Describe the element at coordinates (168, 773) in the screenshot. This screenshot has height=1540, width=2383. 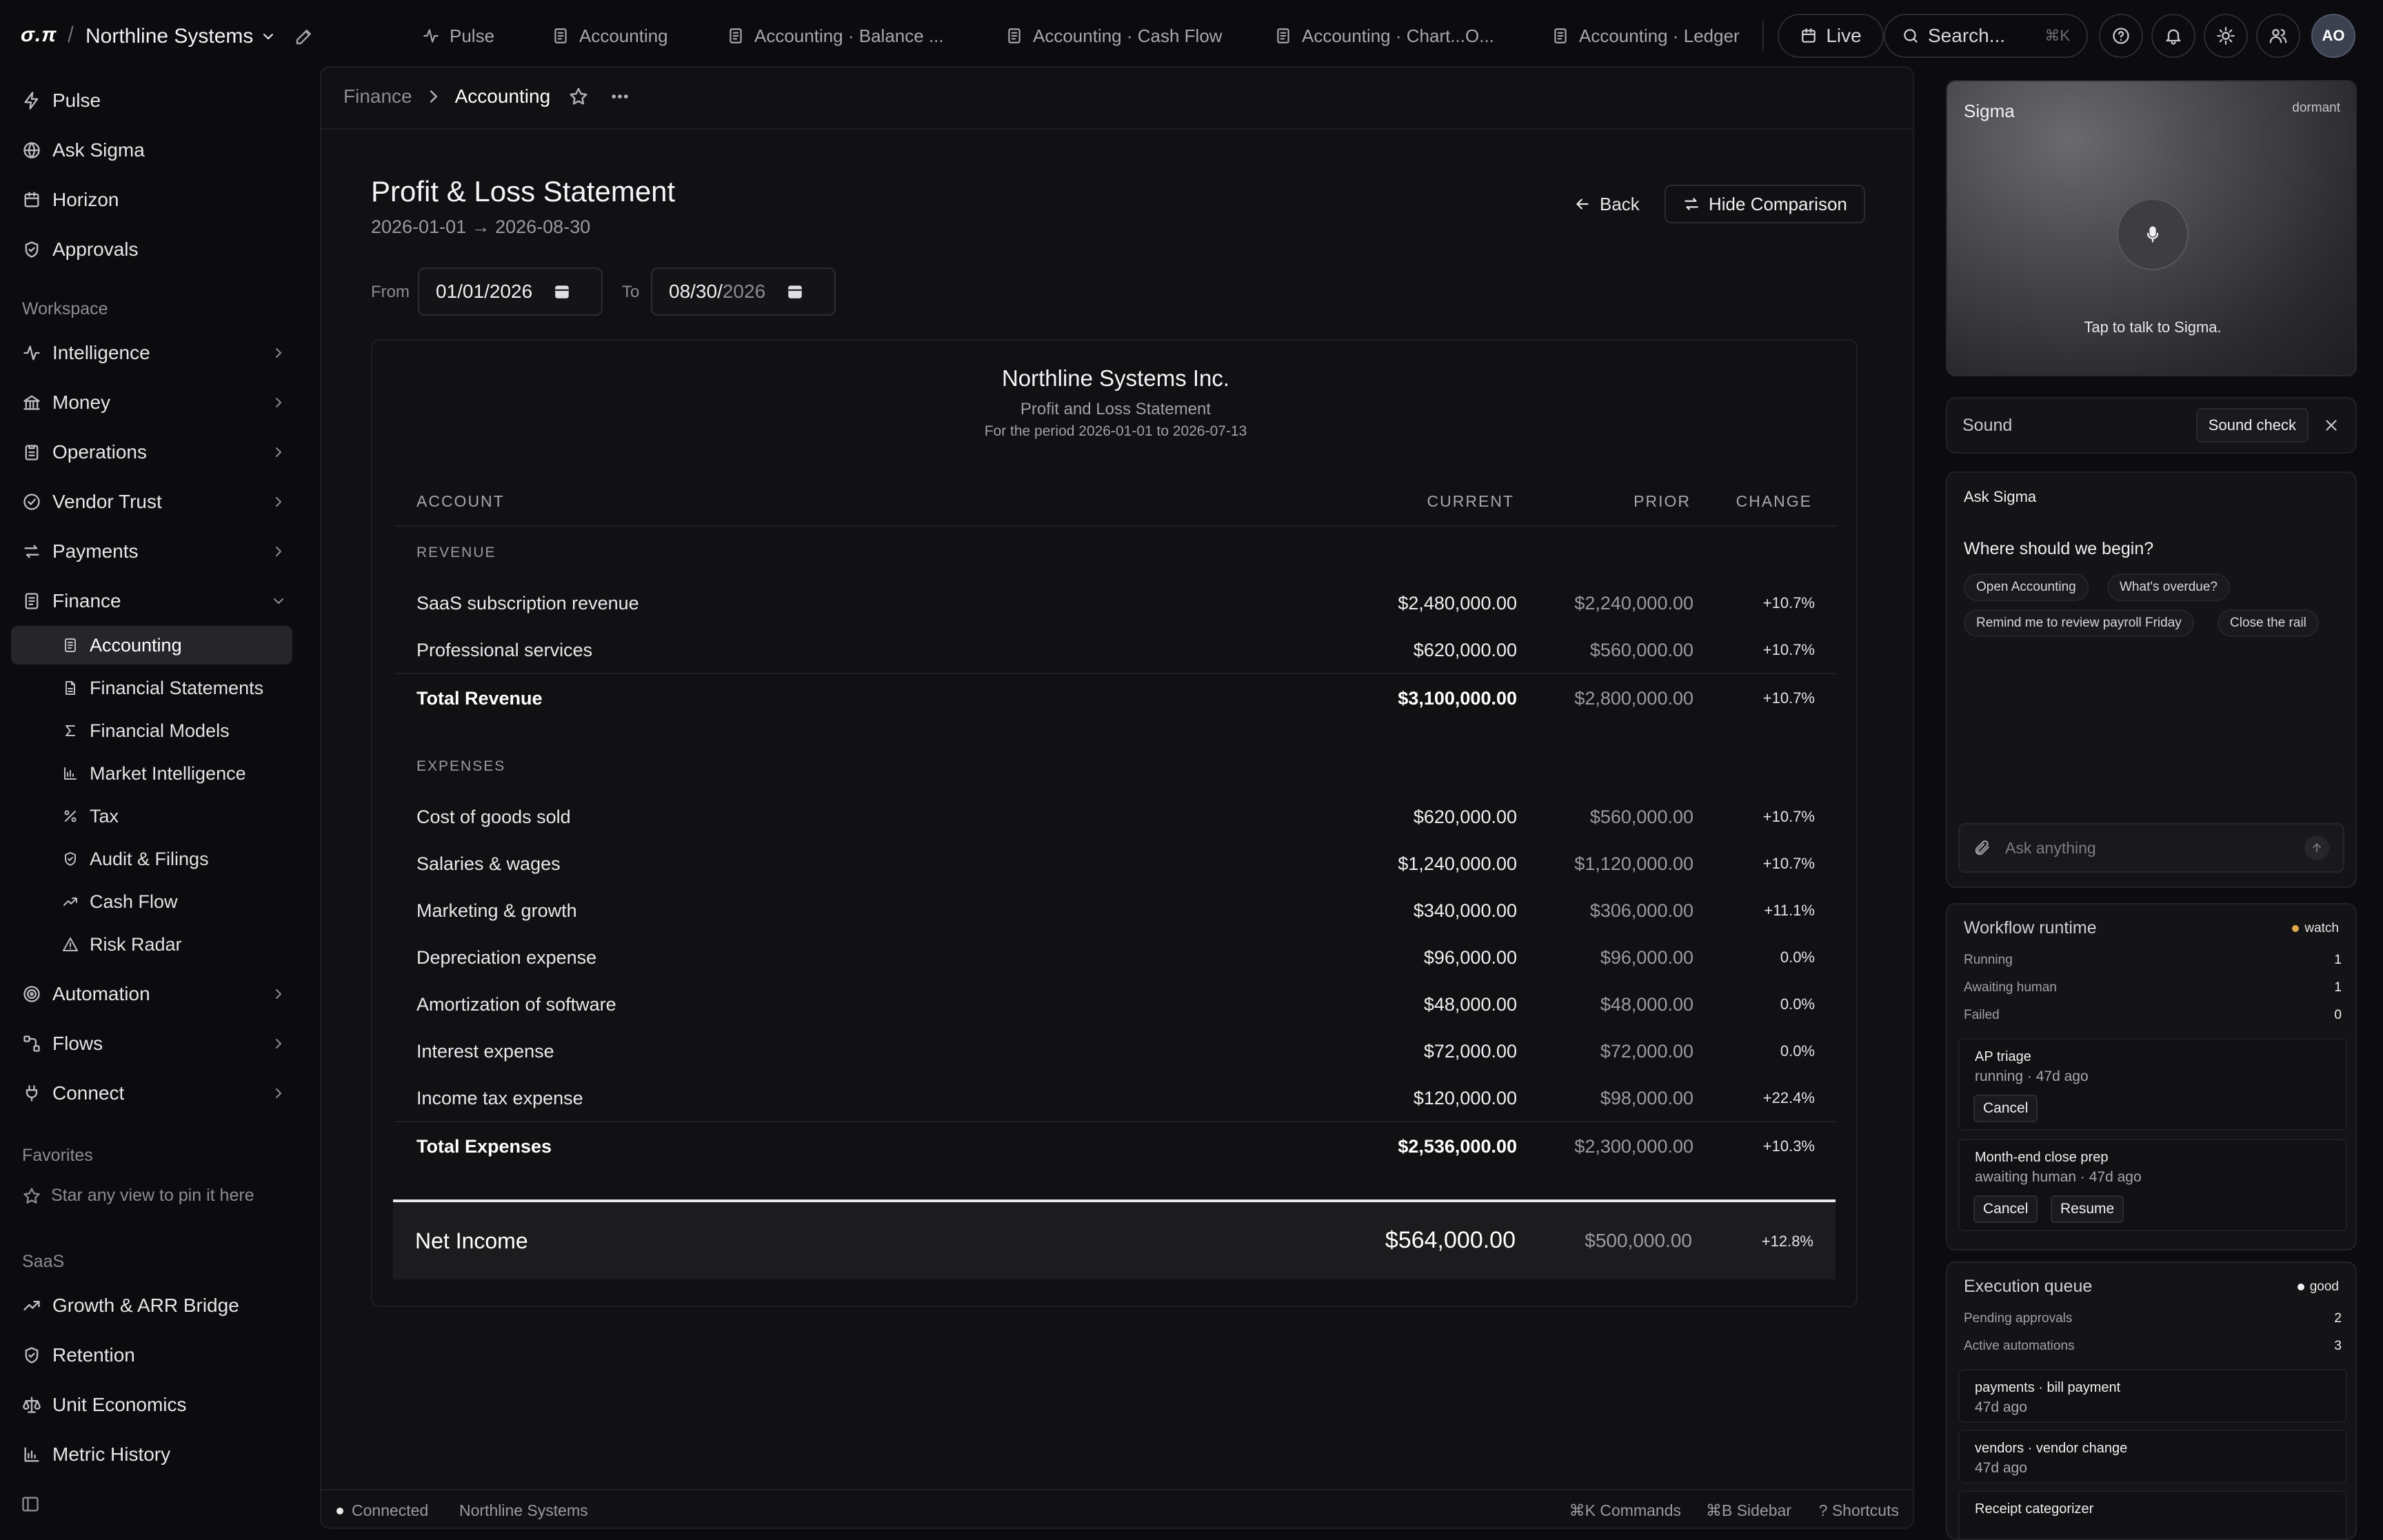
I see `sidebar-item-label: Market Intelligence` at that location.